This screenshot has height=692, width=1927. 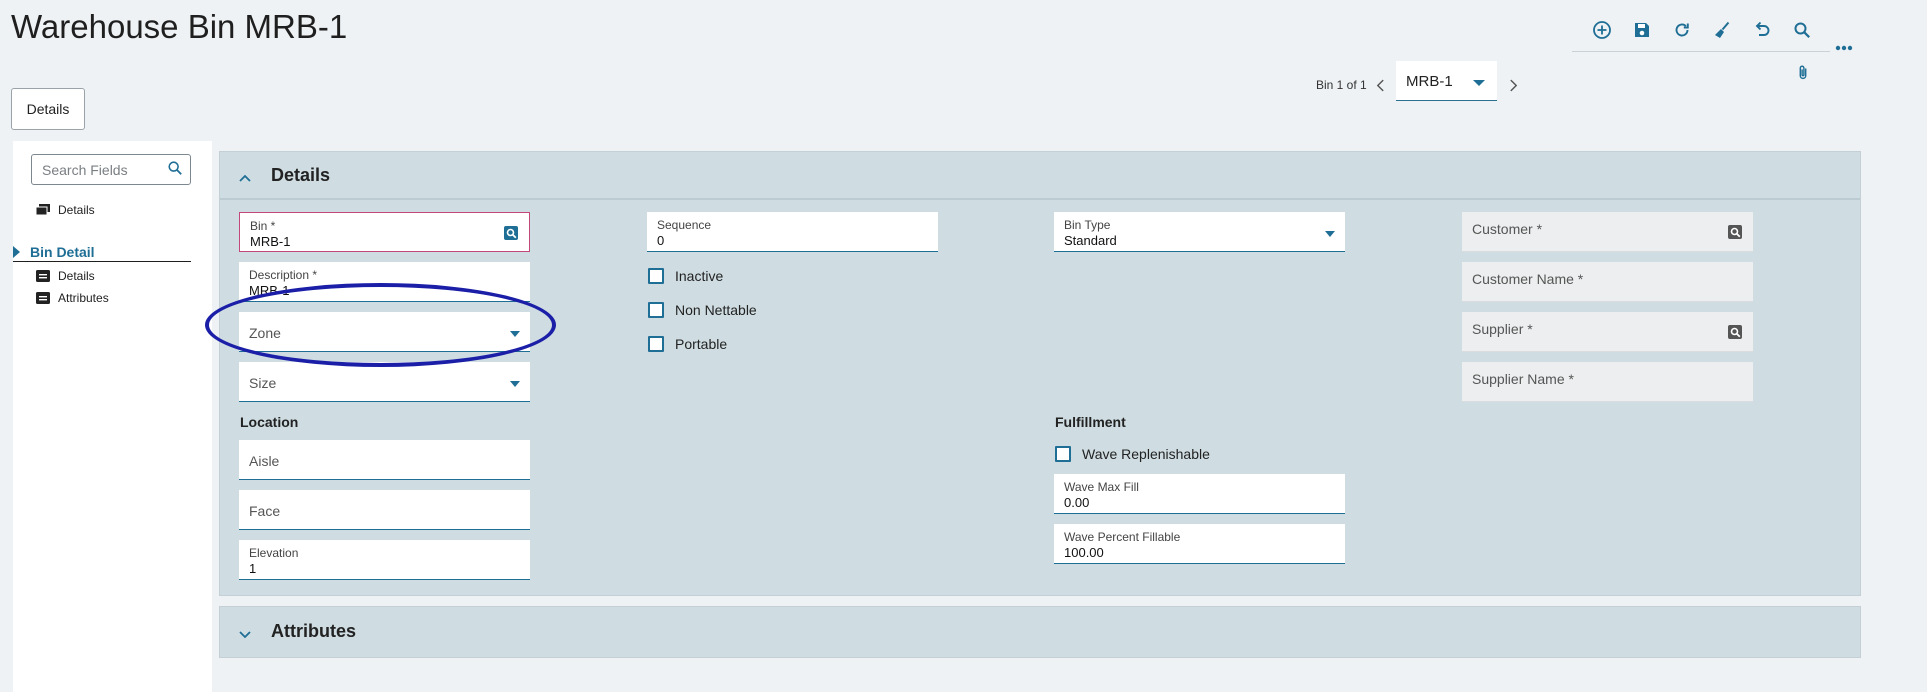 I want to click on field-navigator, so click(x=112, y=416).